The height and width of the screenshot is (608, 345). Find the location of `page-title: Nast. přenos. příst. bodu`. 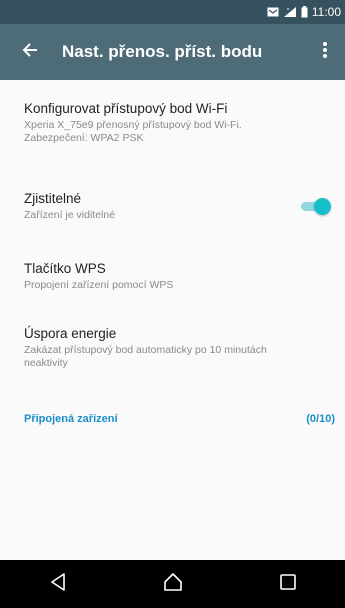

page-title: Nast. přenos. příst. bodu is located at coordinates (162, 51).